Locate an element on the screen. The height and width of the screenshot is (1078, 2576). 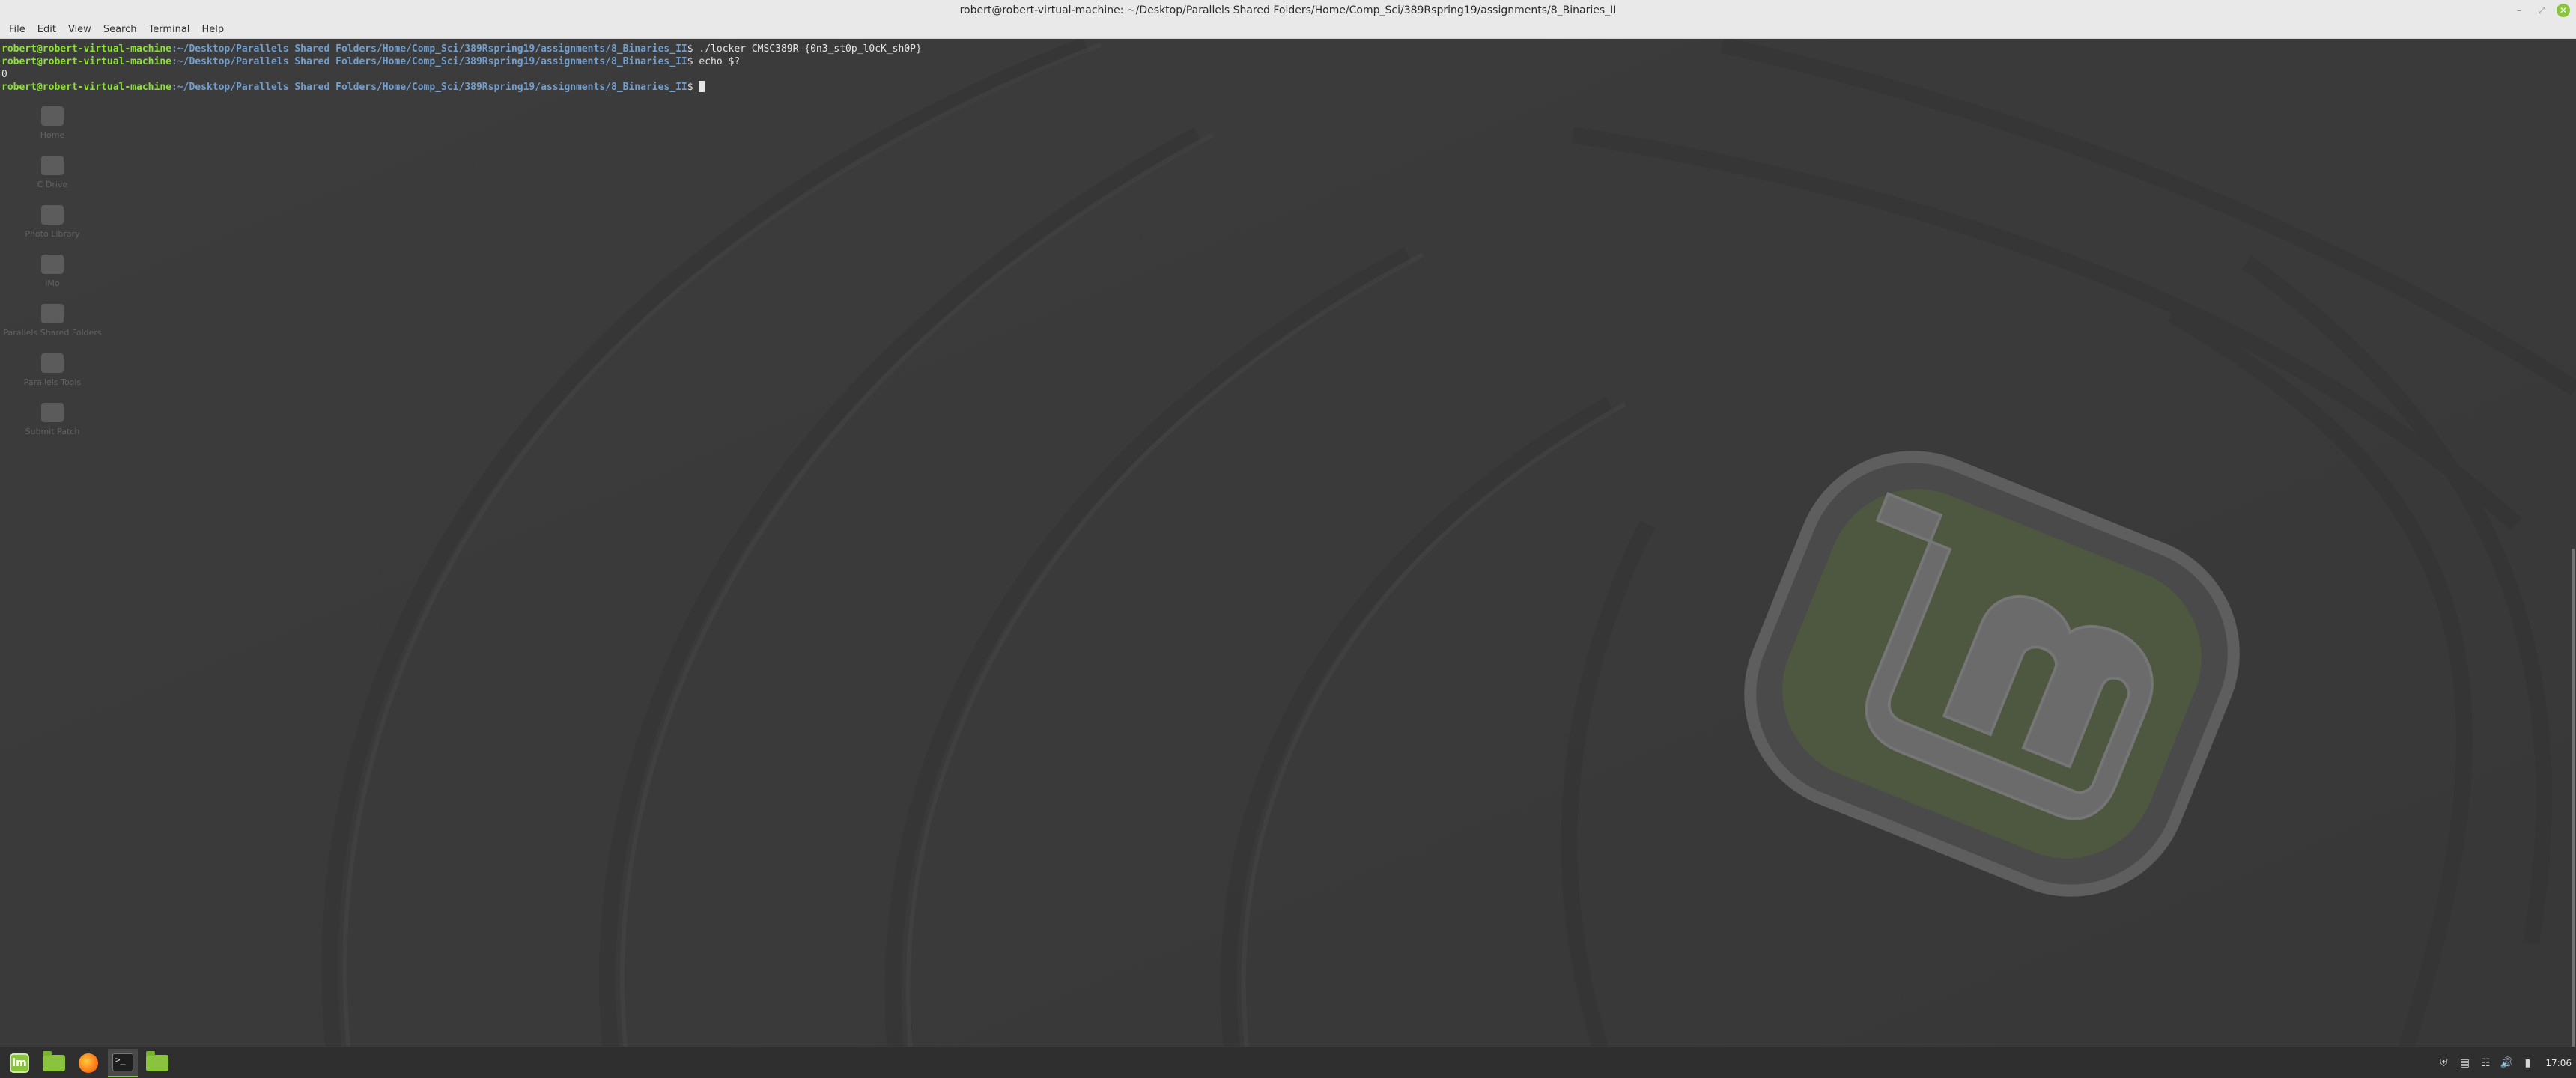
terminal-launcher: >_ is located at coordinates (123, 1062).